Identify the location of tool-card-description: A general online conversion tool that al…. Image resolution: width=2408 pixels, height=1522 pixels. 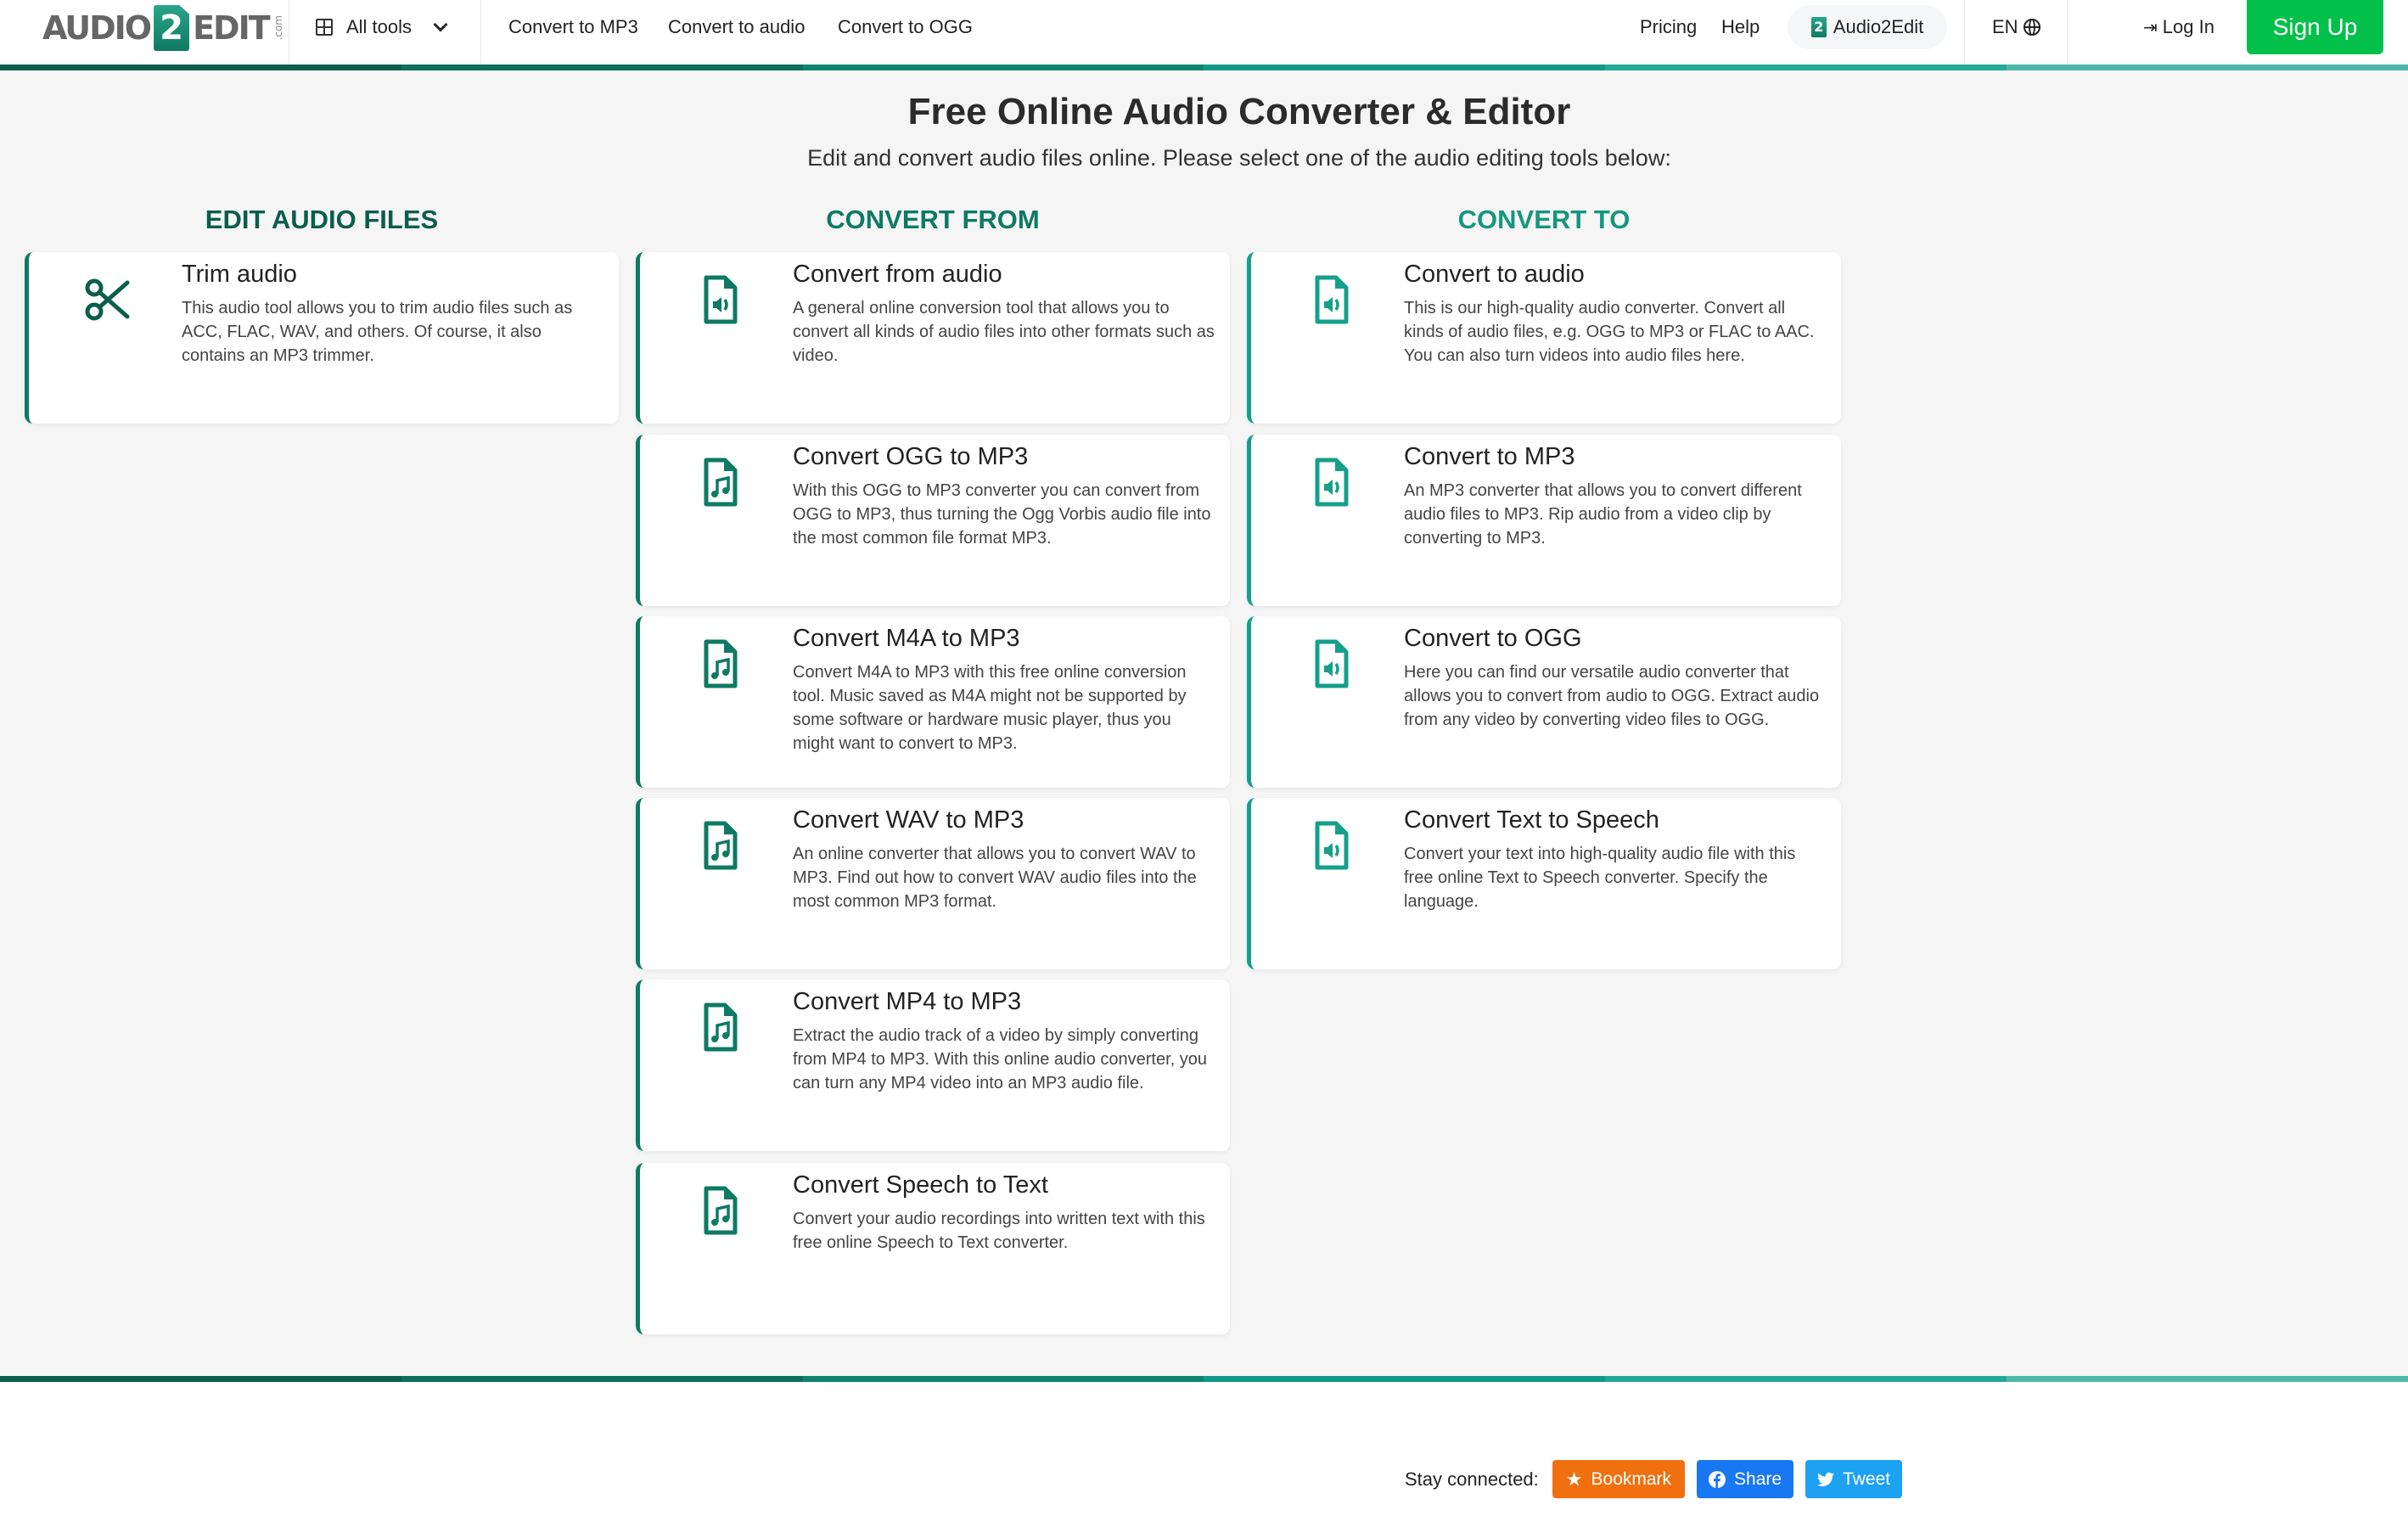
(1004, 332).